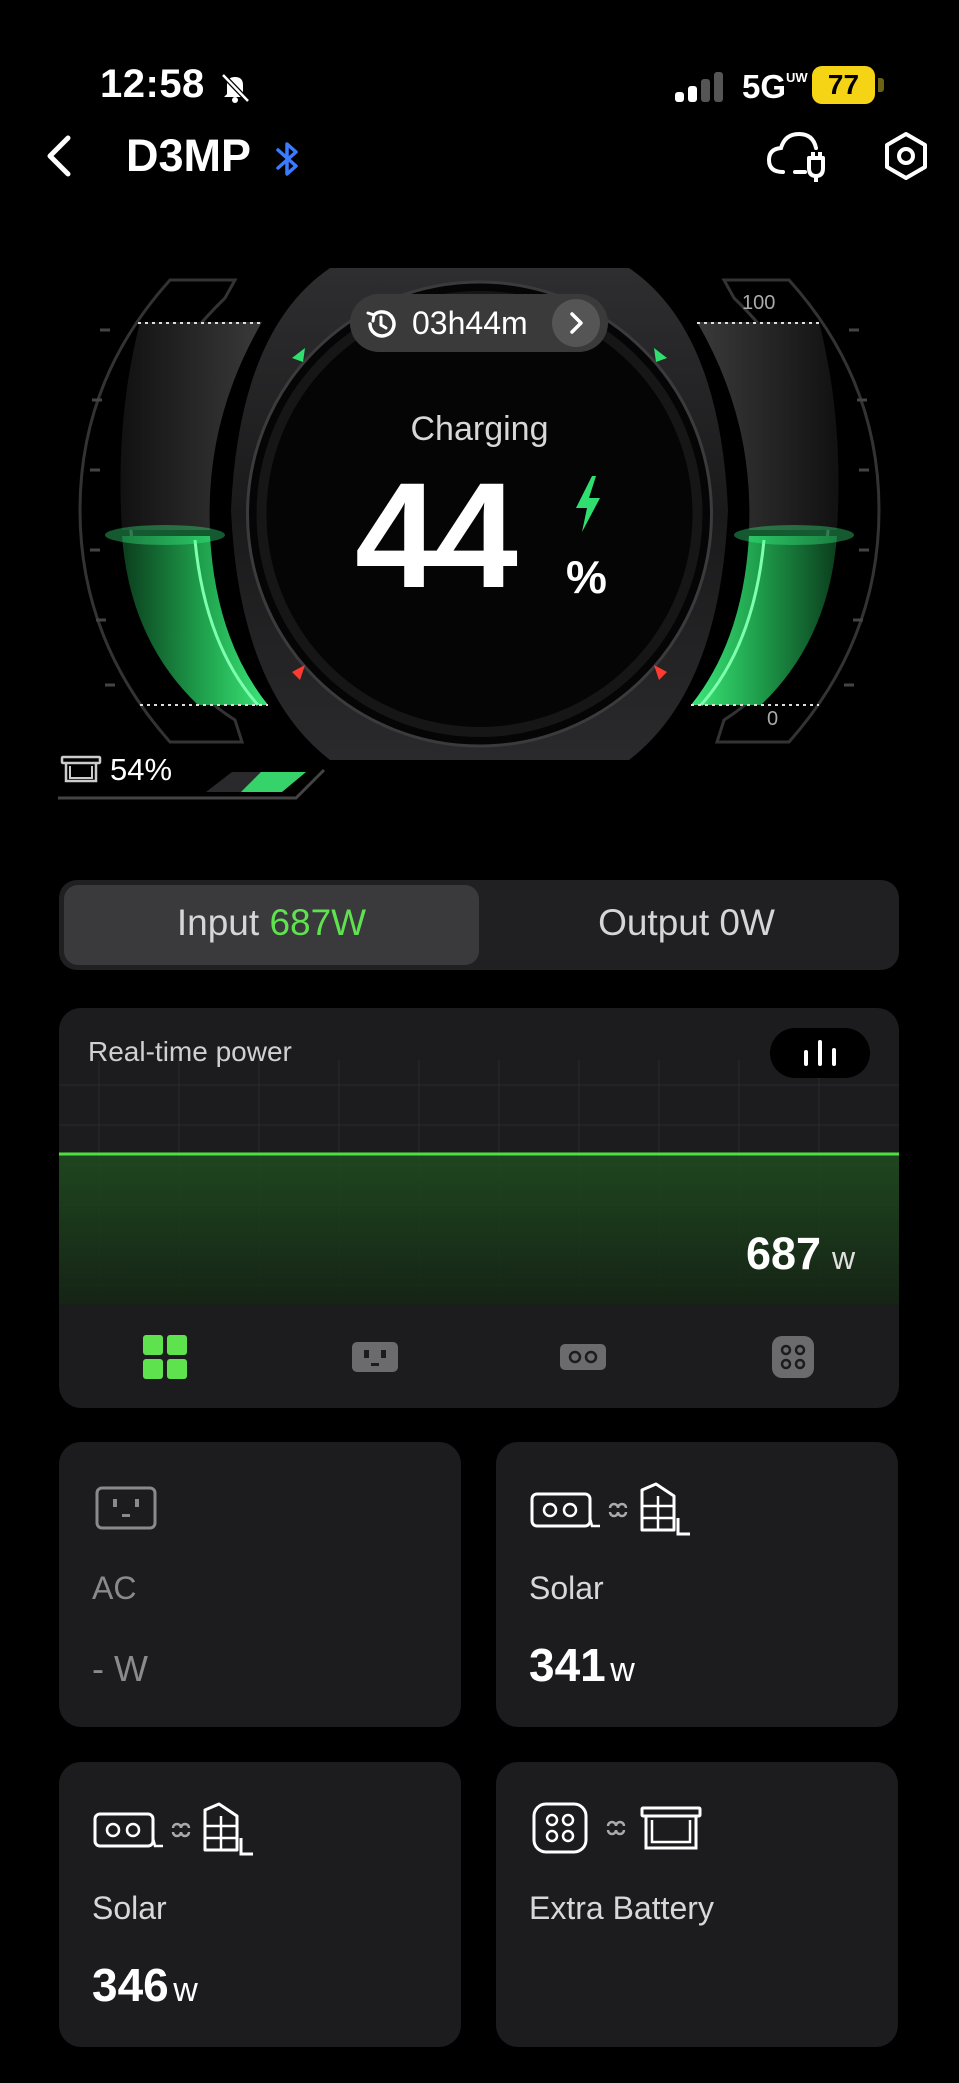 The image size is (959, 2083). What do you see at coordinates (287, 159) in the screenshot?
I see `bluetooth-icon` at bounding box center [287, 159].